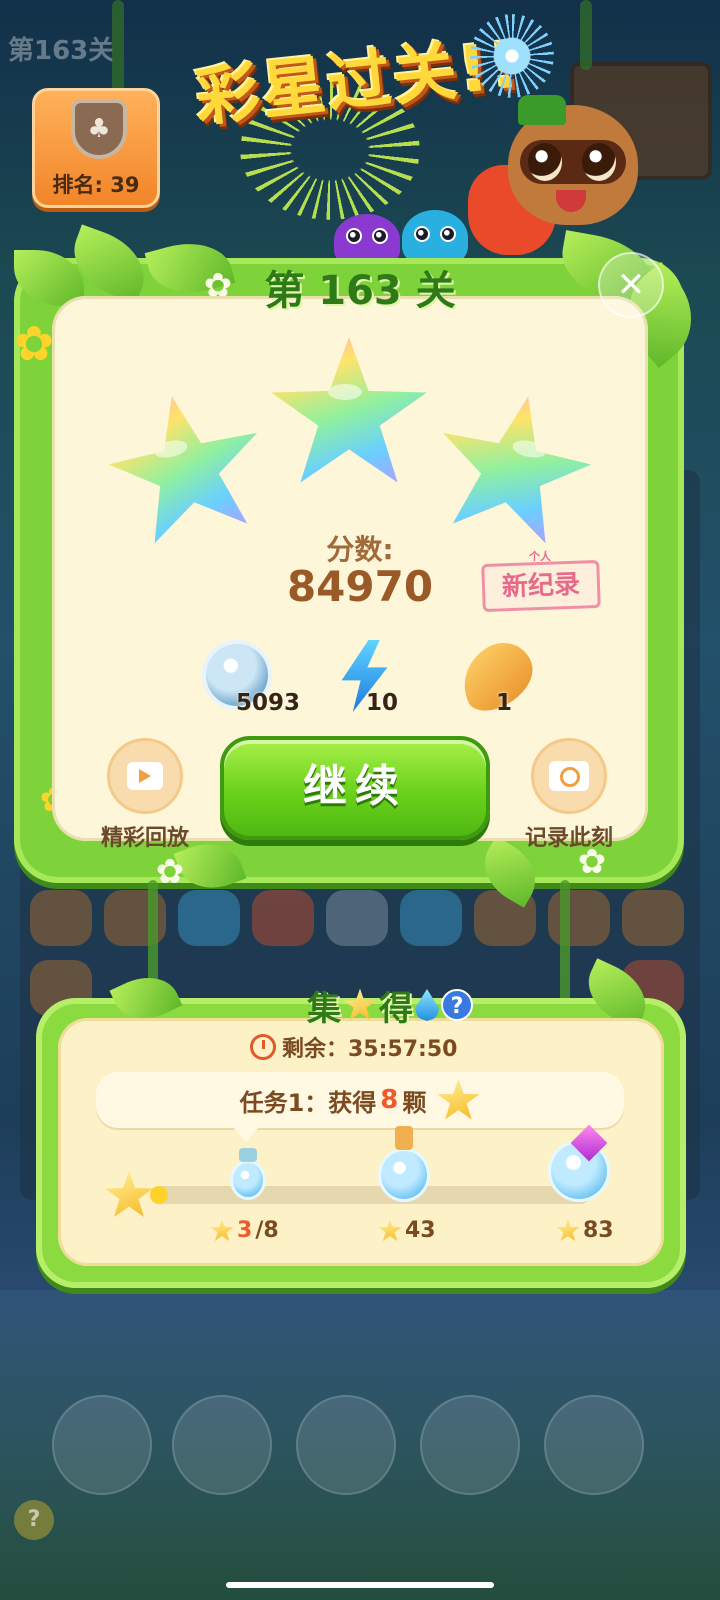 The width and height of the screenshot is (720, 1600). What do you see at coordinates (512, 56) in the screenshot?
I see `firework-blue-icon` at bounding box center [512, 56].